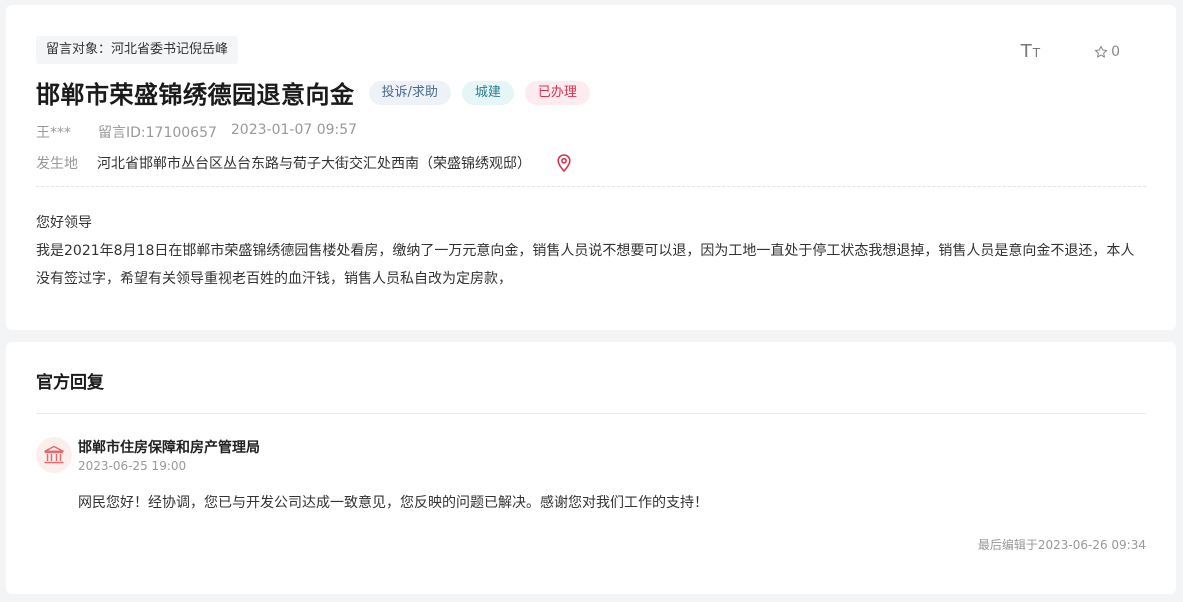 The image size is (1183, 602). What do you see at coordinates (57, 164) in the screenshot?
I see `location-label: 发生地` at bounding box center [57, 164].